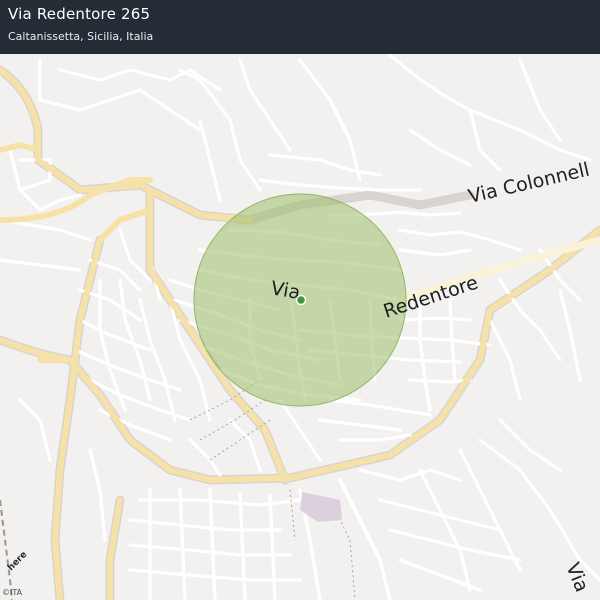 The width and height of the screenshot is (600, 600). Describe the element at coordinates (79, 14) in the screenshot. I see `address-title: Via Redentore 265` at that location.